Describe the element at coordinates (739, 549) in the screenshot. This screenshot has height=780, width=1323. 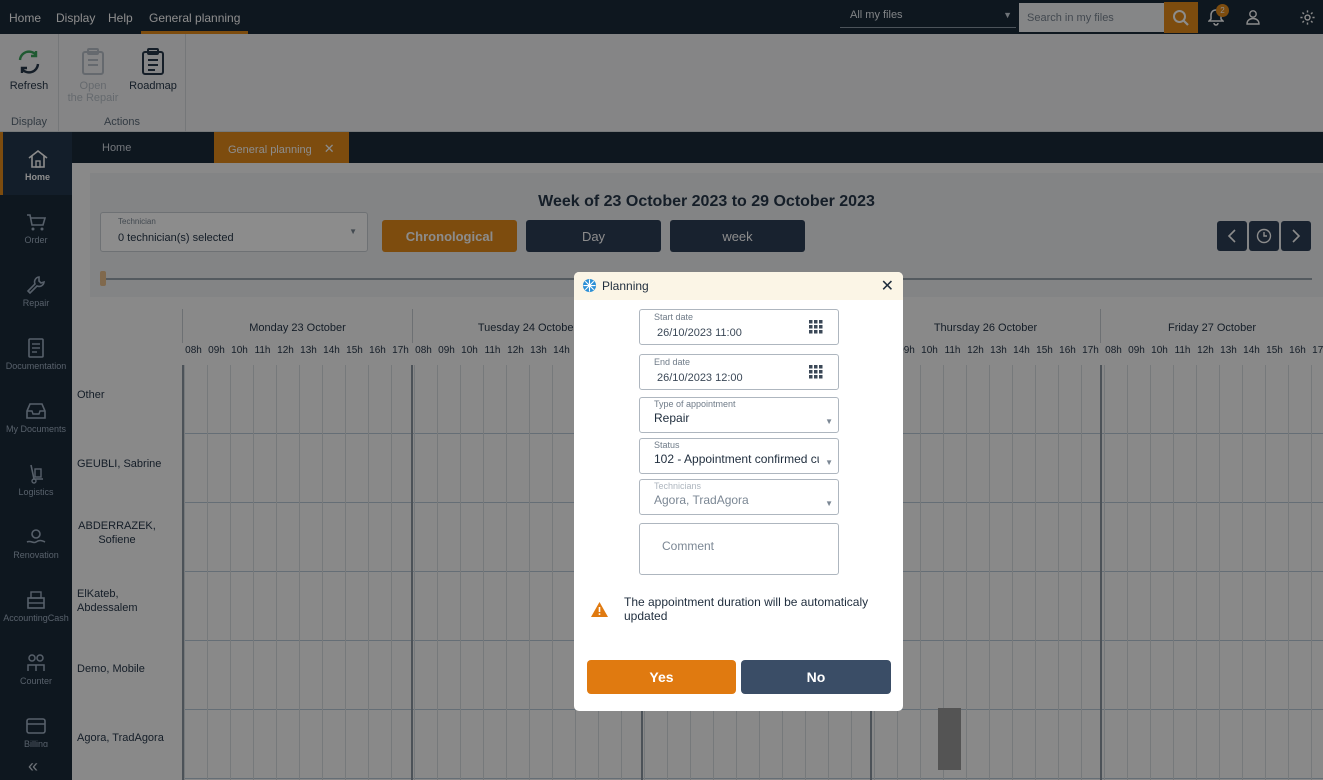
I see `comment-field: Comment` at that location.